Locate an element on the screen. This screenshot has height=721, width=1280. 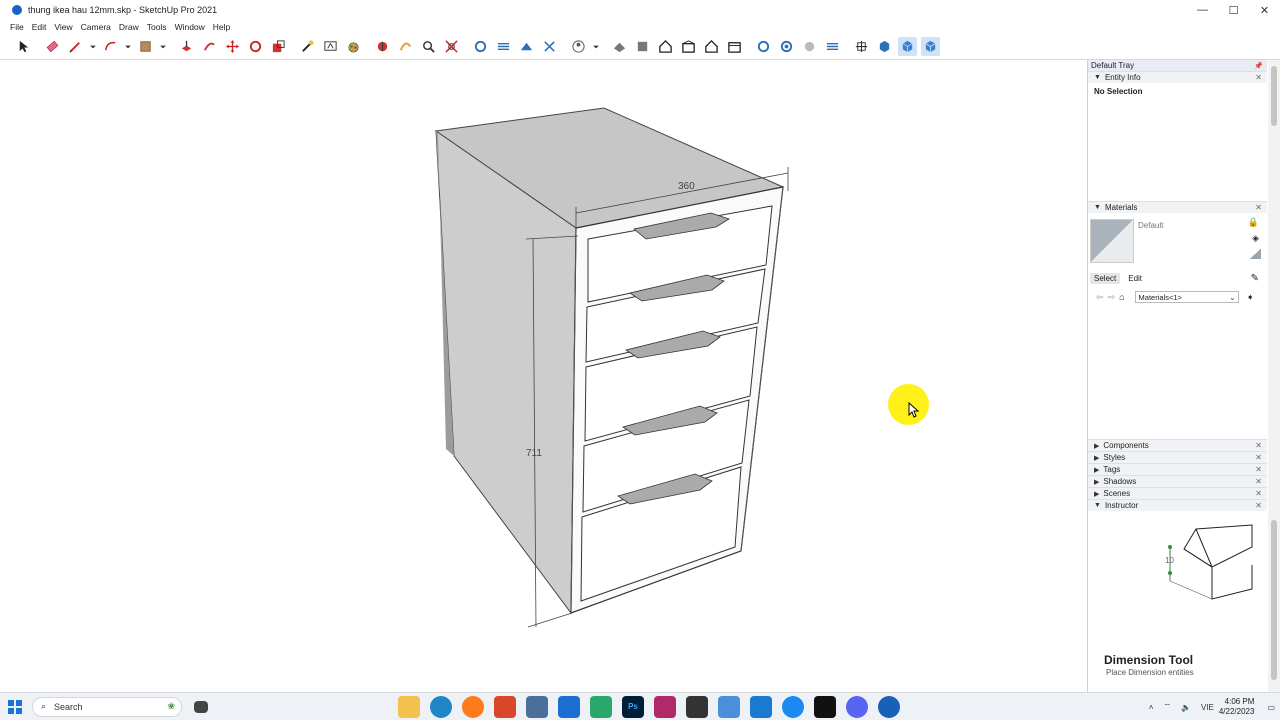
front-view-icon is located at coordinates (665, 46).